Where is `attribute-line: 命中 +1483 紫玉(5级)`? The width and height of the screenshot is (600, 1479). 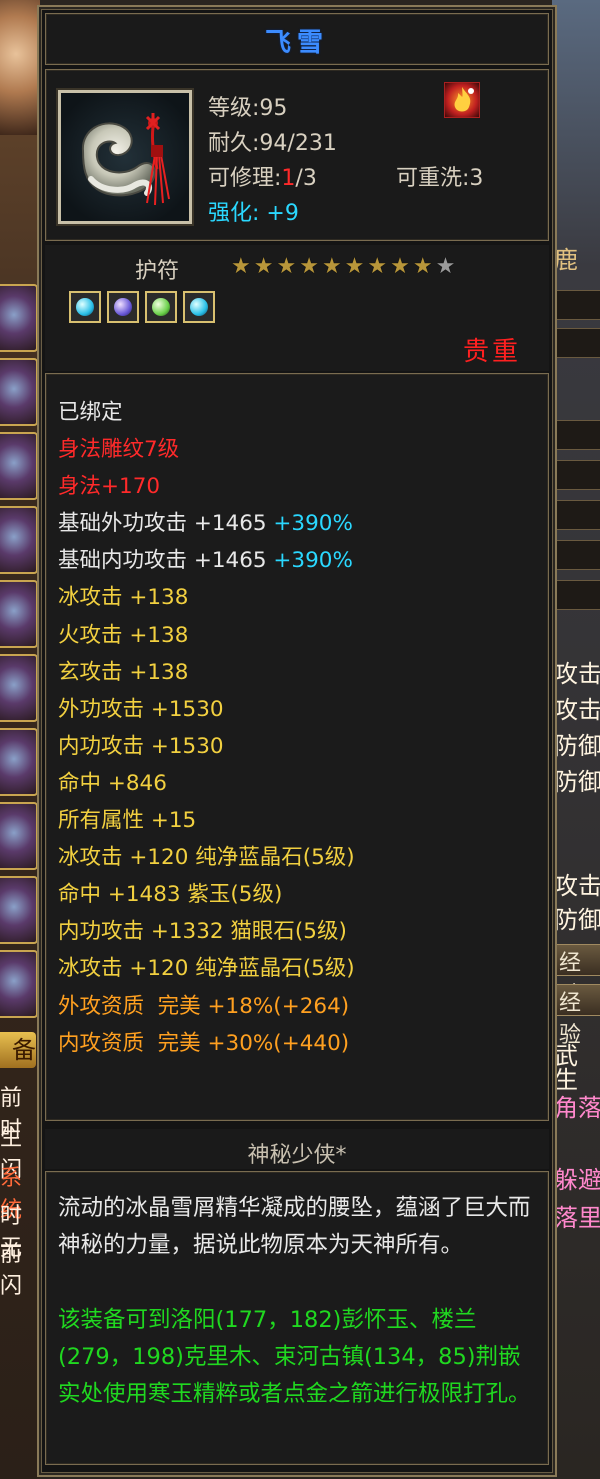
attribute-line: 命中 +1483 紫玉(5级) is located at coordinates (170, 895).